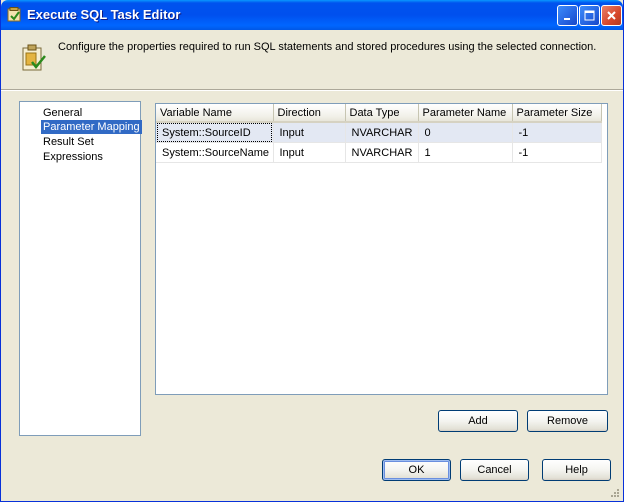  Describe the element at coordinates (382, 113) in the screenshot. I see `column-header-data-type: Data Type` at that location.